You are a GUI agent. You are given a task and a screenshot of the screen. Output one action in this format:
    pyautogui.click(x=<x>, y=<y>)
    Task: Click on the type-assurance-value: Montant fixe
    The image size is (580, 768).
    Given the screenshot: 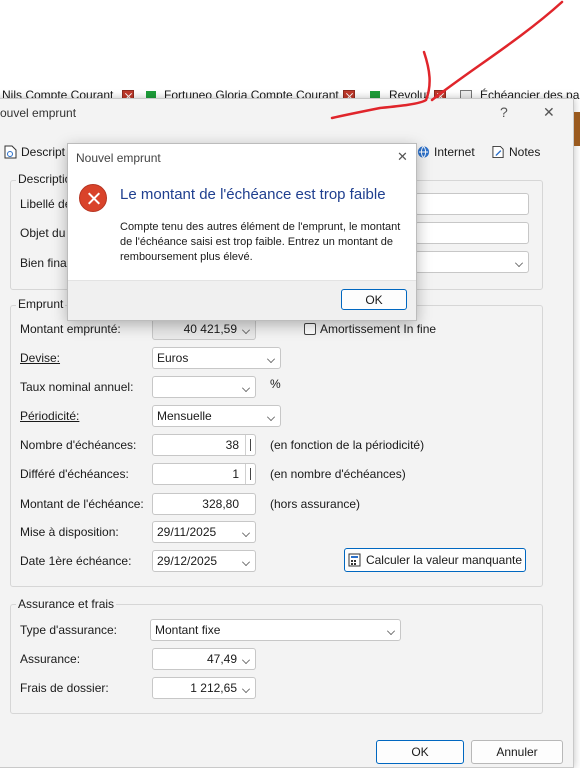 What is the action you would take?
    pyautogui.click(x=188, y=630)
    